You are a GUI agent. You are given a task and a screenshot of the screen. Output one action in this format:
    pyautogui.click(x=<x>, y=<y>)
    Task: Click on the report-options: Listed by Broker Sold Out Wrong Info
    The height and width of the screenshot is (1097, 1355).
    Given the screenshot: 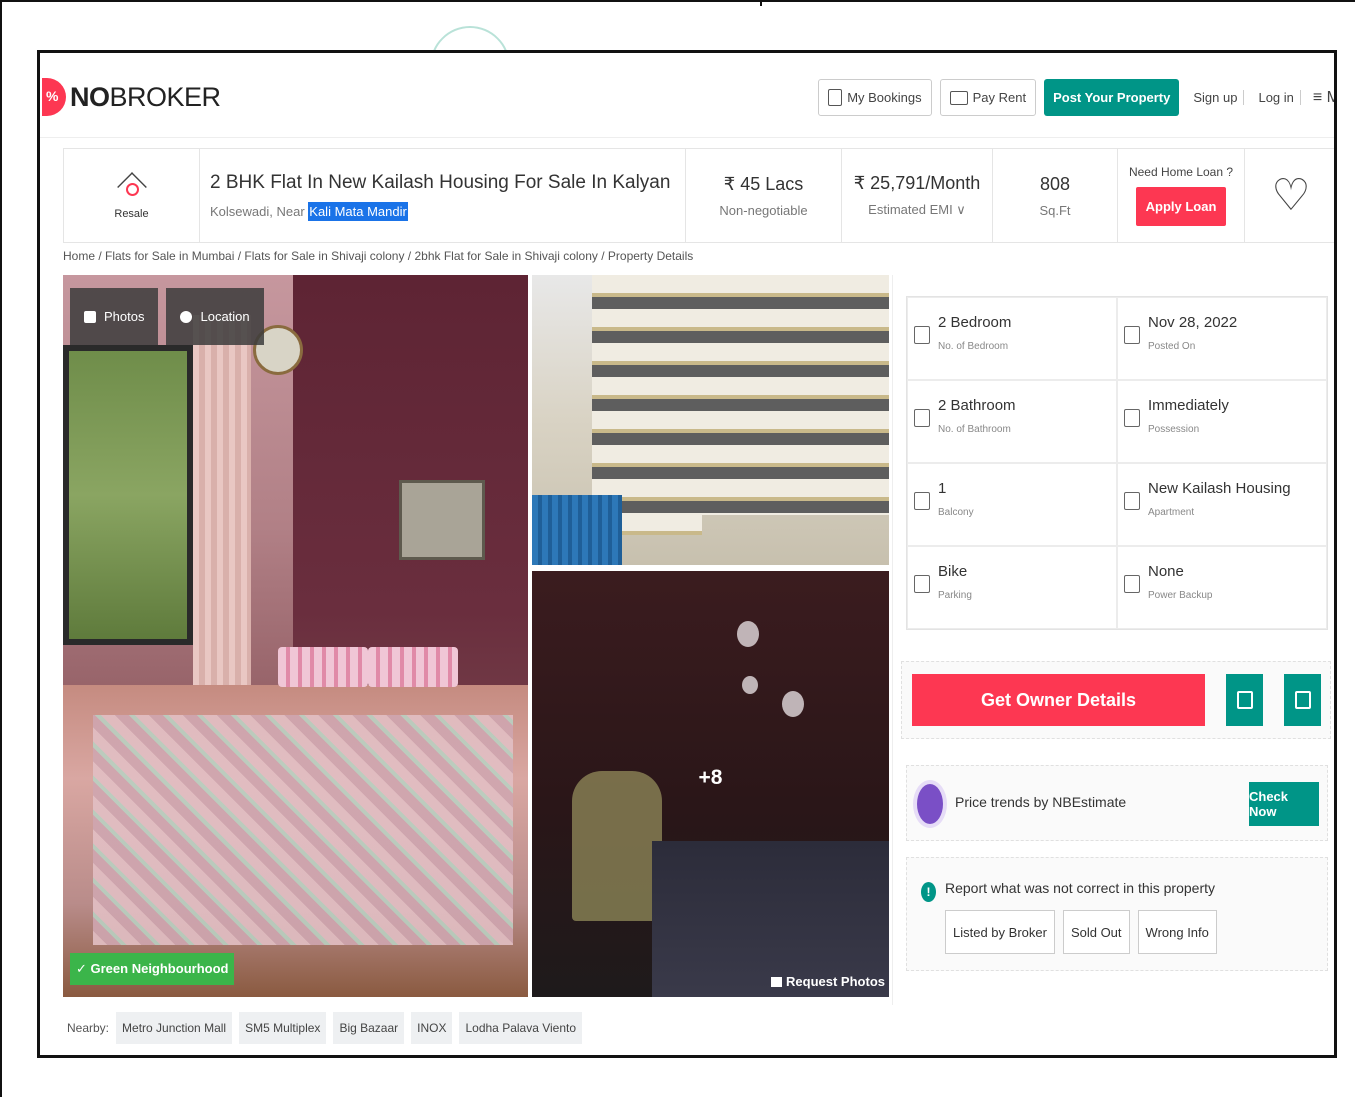 What is the action you would take?
    pyautogui.click(x=1081, y=932)
    